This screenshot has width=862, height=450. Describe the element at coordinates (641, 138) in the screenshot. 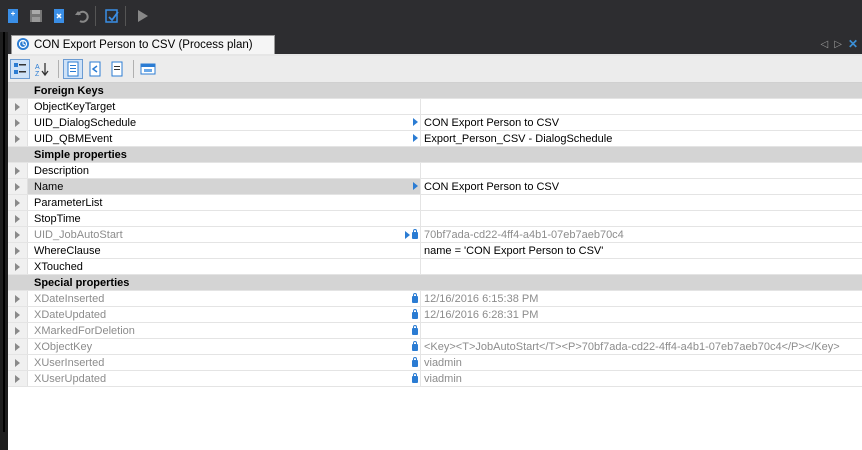

I see `property-value: Export_Person_CSV - DialogSchedule` at that location.